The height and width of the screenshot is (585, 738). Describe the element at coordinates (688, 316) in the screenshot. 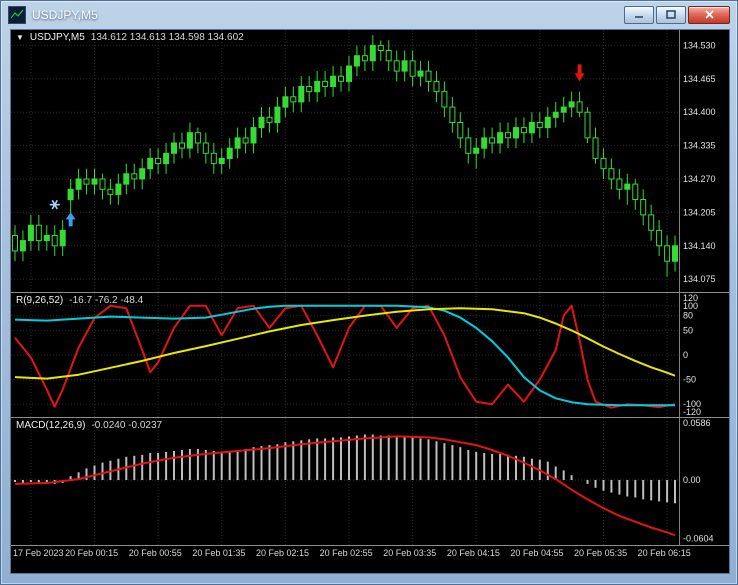

I see `oscillator-tick-label: 80` at that location.